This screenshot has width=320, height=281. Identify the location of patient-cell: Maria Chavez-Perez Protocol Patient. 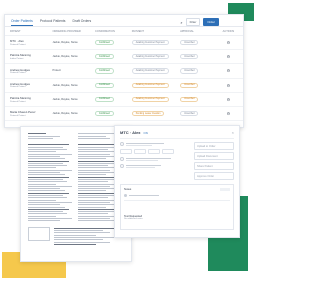
(31, 113).